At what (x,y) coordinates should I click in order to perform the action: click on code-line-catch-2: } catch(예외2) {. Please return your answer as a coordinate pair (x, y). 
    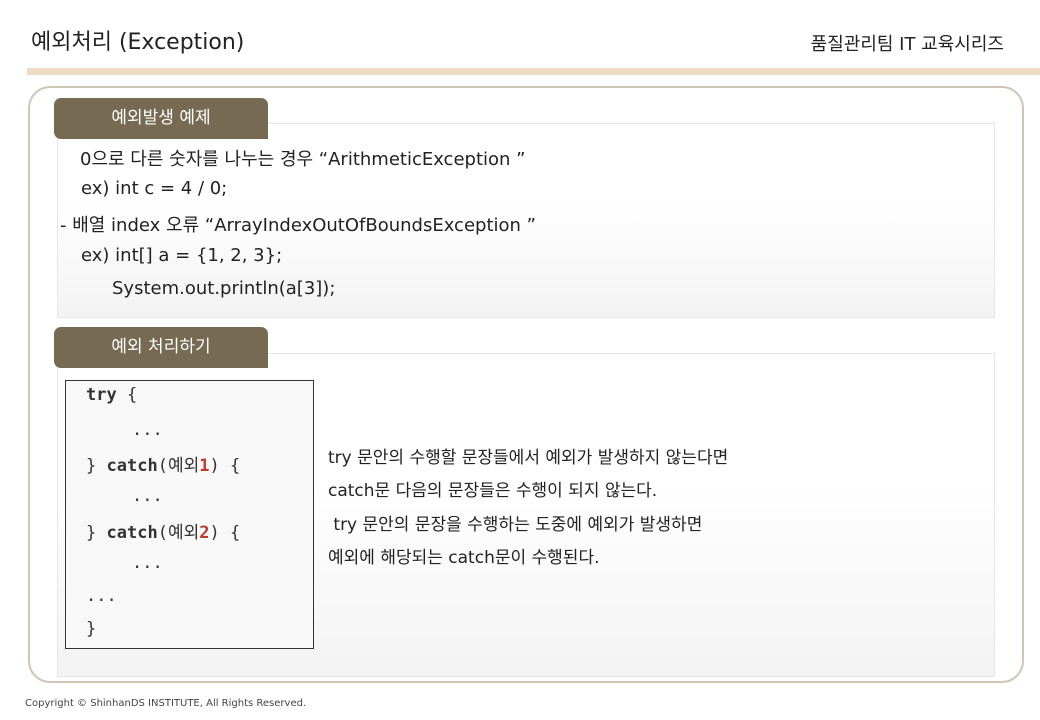
    Looking at the image, I should click on (163, 533).